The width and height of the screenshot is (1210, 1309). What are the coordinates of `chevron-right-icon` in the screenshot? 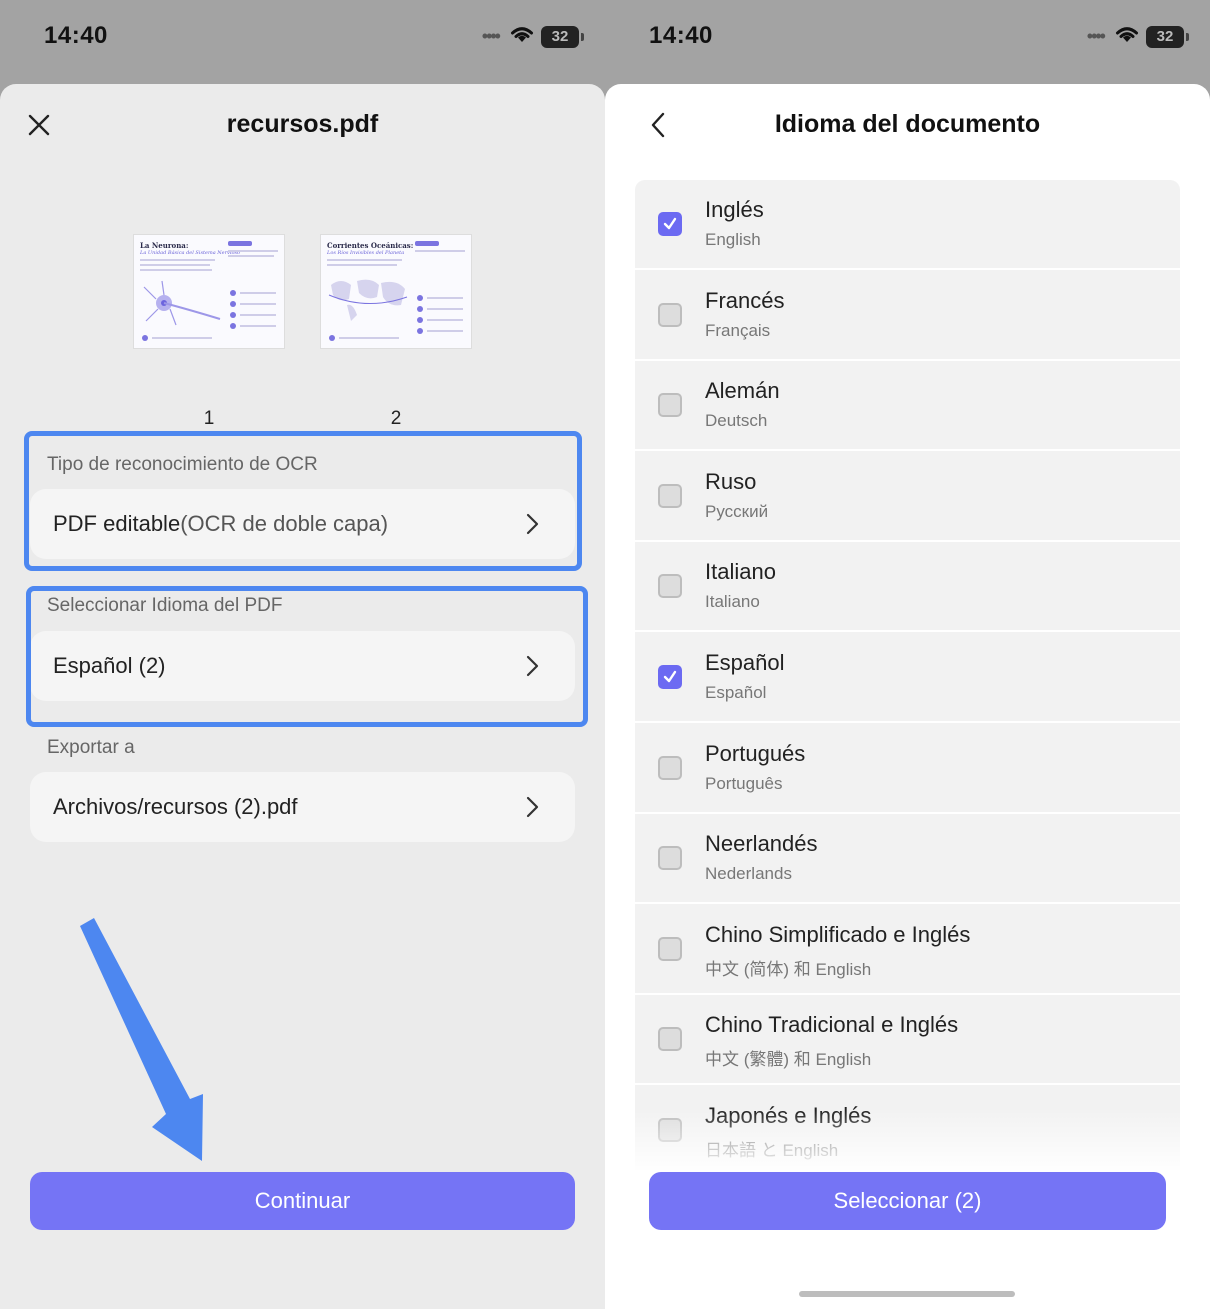 It's located at (532, 807).